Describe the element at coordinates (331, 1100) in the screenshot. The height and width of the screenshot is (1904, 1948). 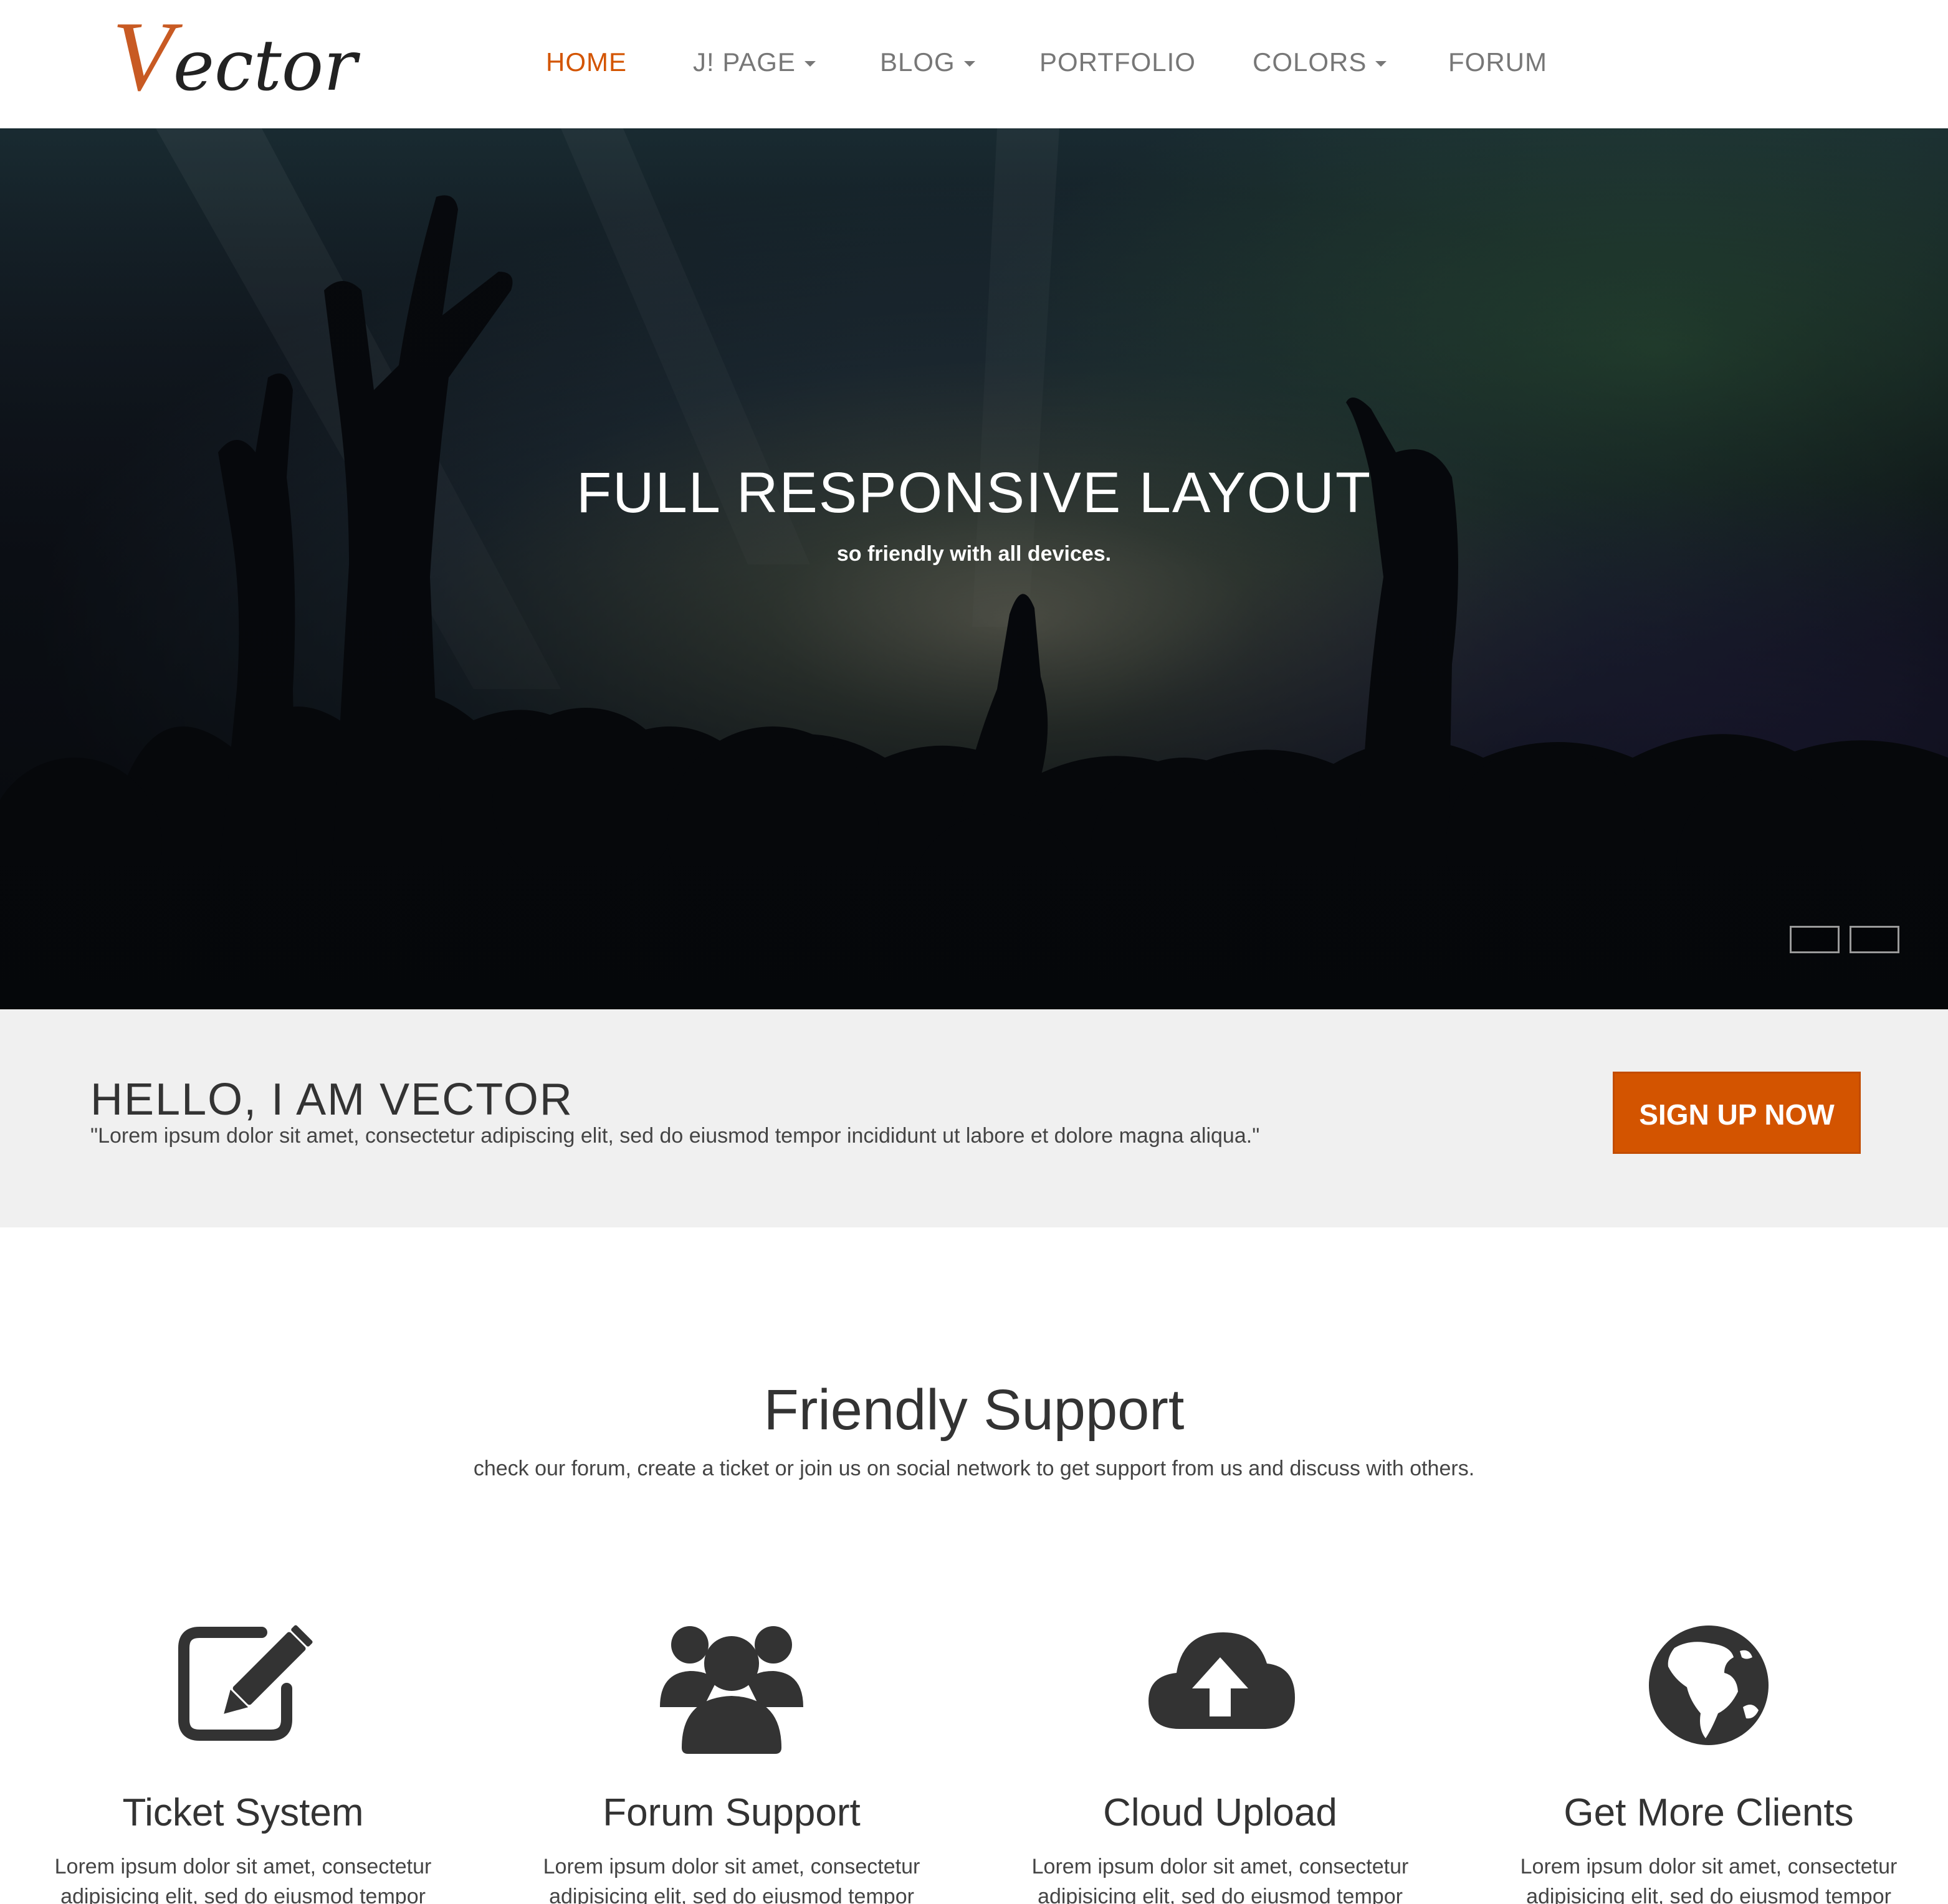
I see `intro-title: HELLO, I AM VECTOR` at that location.